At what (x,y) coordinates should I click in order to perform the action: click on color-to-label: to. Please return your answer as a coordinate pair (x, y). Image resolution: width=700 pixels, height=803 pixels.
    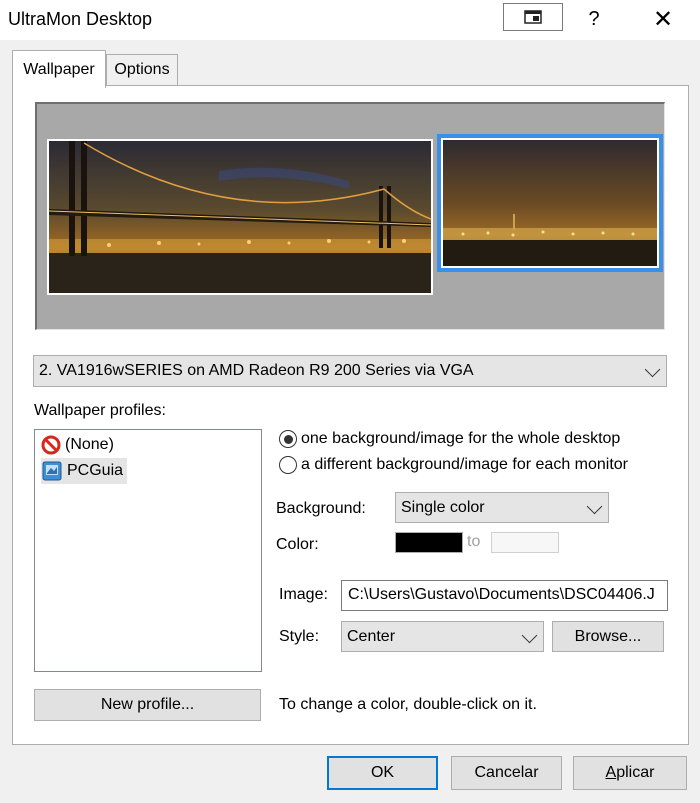
    Looking at the image, I should click on (474, 541).